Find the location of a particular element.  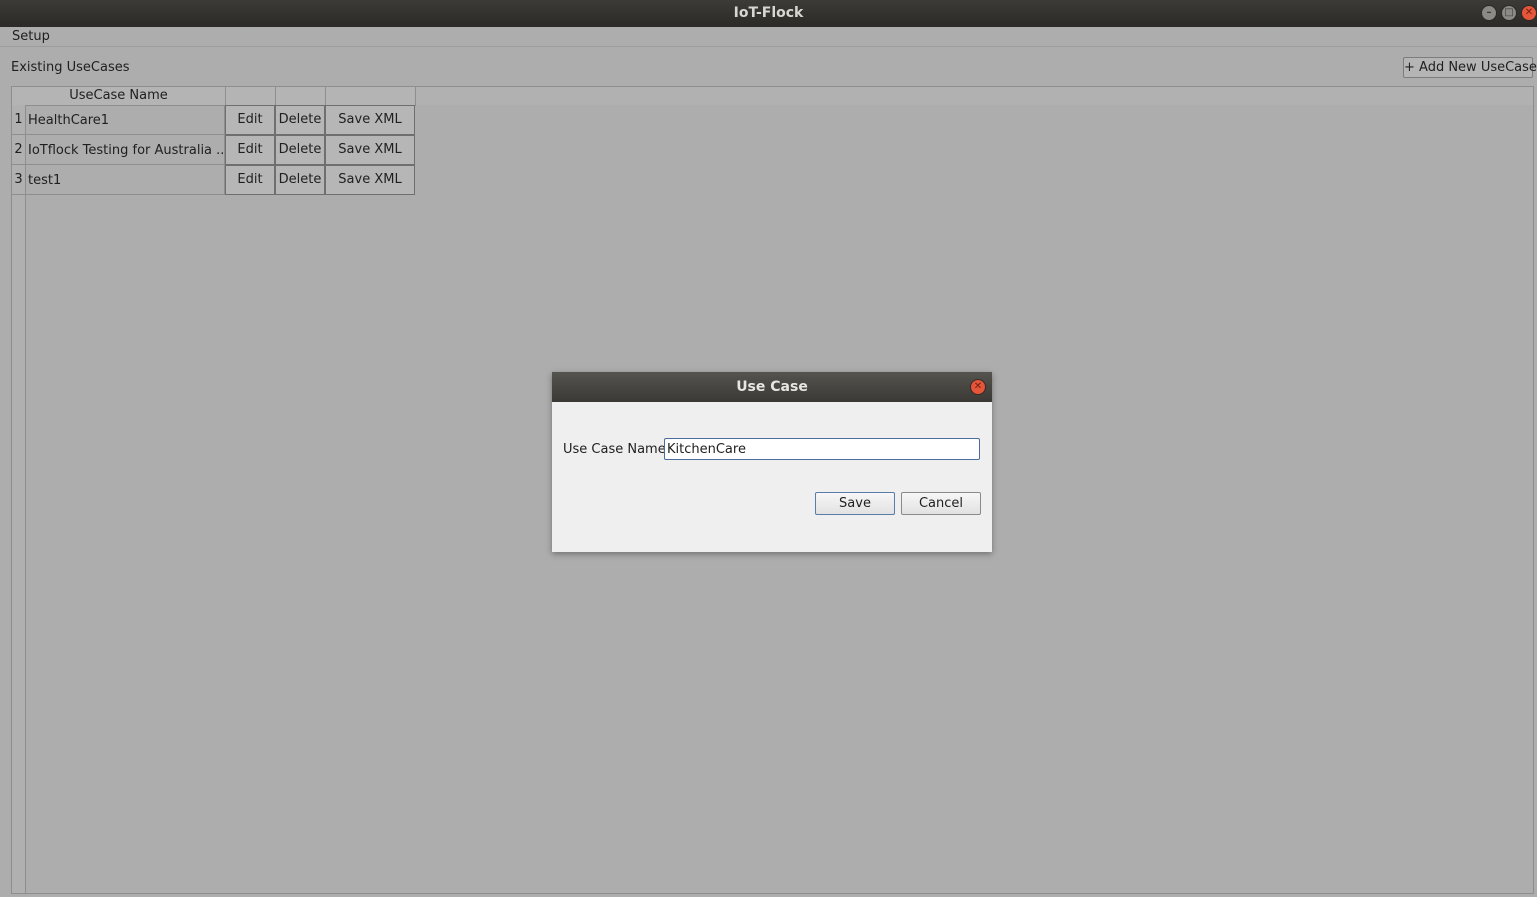

existing-usecases-label: Existing UseCases is located at coordinates (70, 67).